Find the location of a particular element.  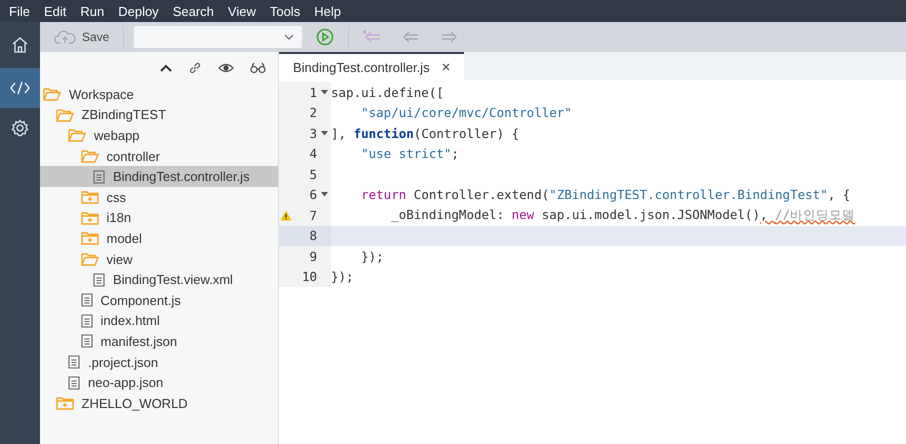

menu-item: Tools is located at coordinates (287, 11).